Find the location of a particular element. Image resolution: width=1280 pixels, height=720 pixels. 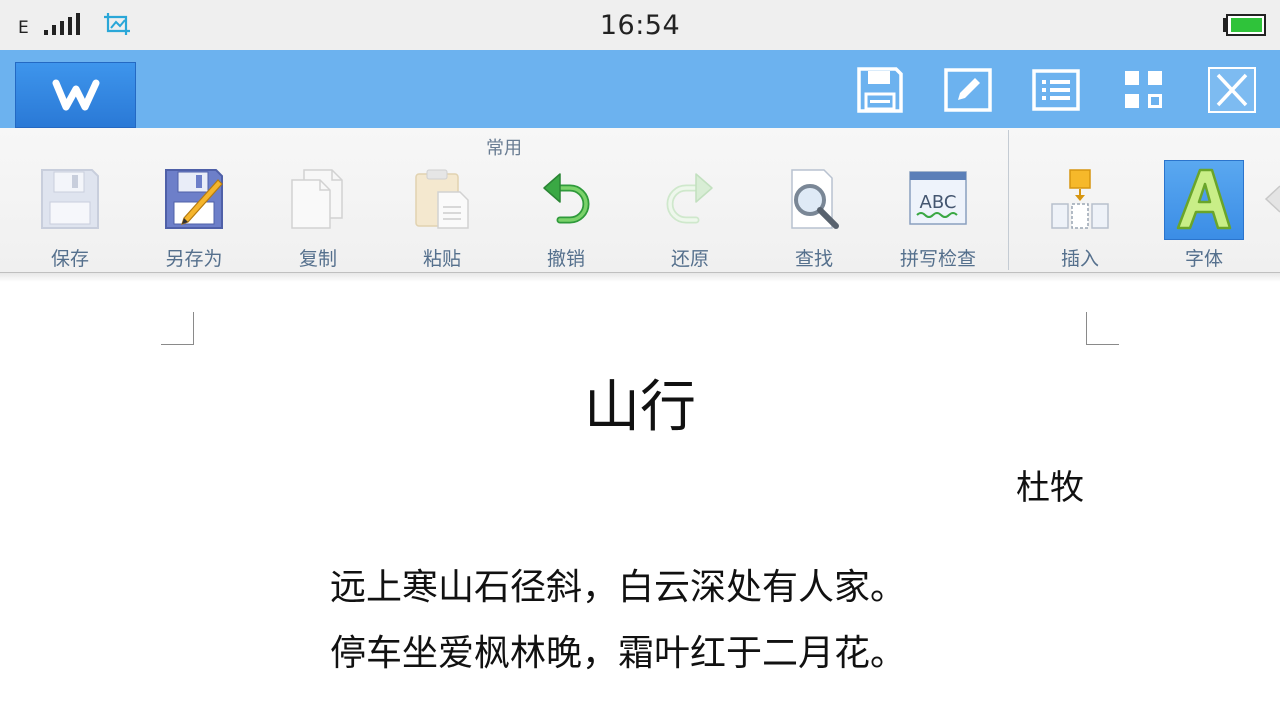

undo-icon is located at coordinates (566, 198).